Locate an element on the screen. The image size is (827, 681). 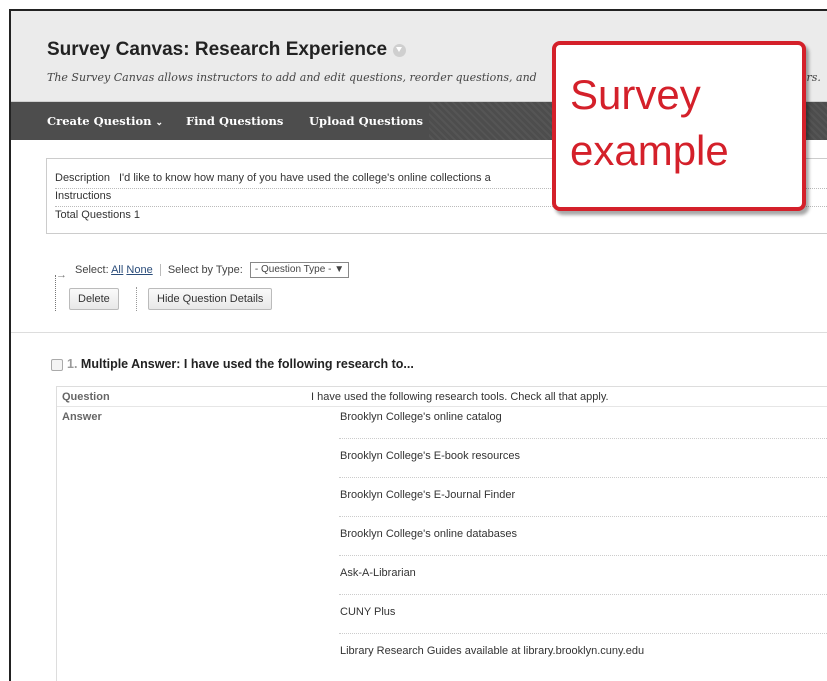
answer-option: Brooklyn College's online databases is located at coordinates (428, 534).